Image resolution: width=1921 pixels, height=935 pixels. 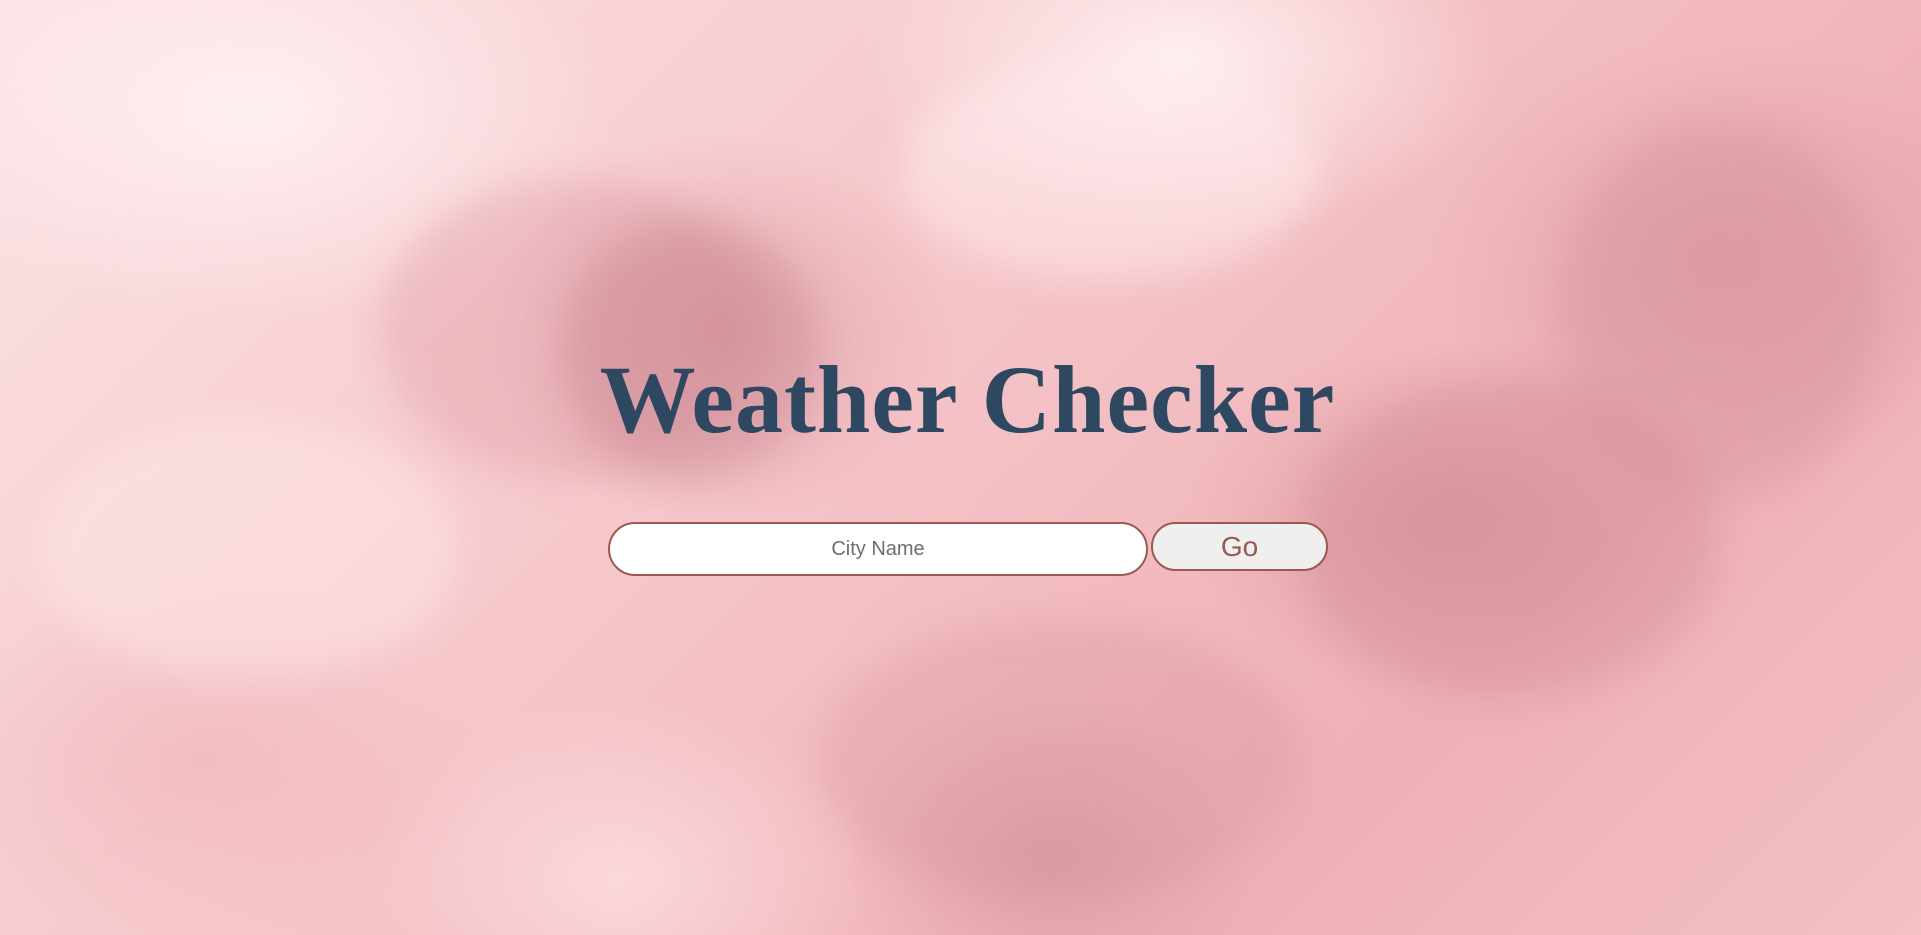 I want to click on city-name-input, so click(x=878, y=549).